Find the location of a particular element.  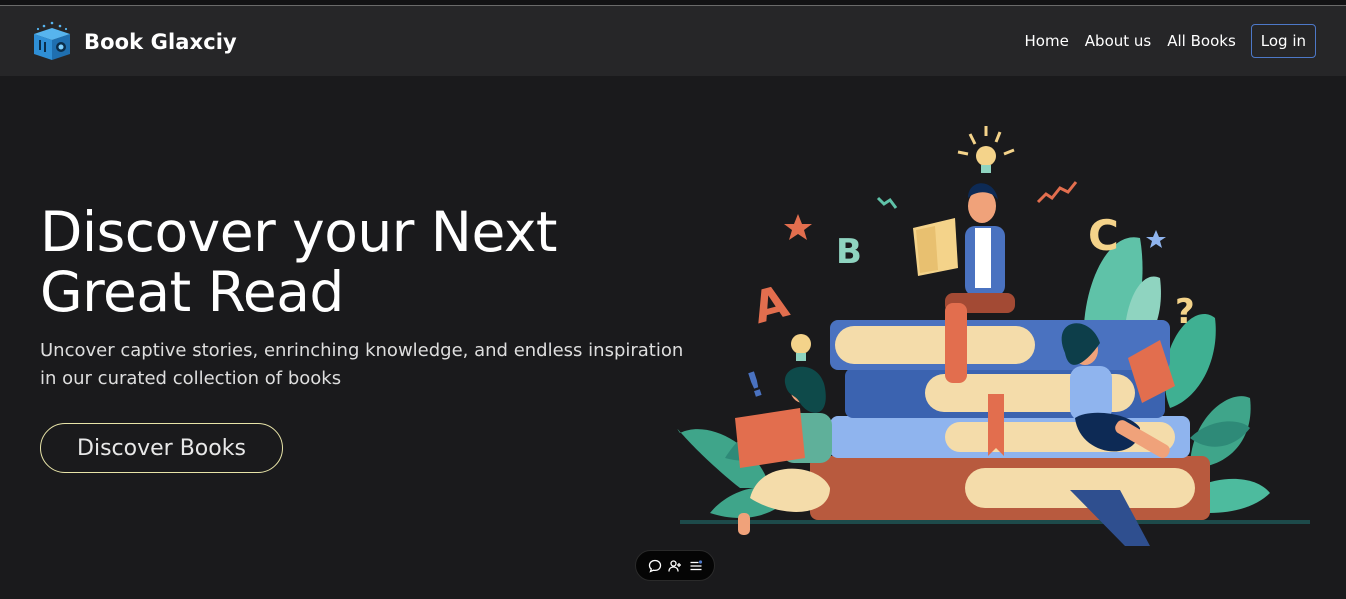

hero-subtitle-line-2: in our curated collection of books is located at coordinates (191, 378).